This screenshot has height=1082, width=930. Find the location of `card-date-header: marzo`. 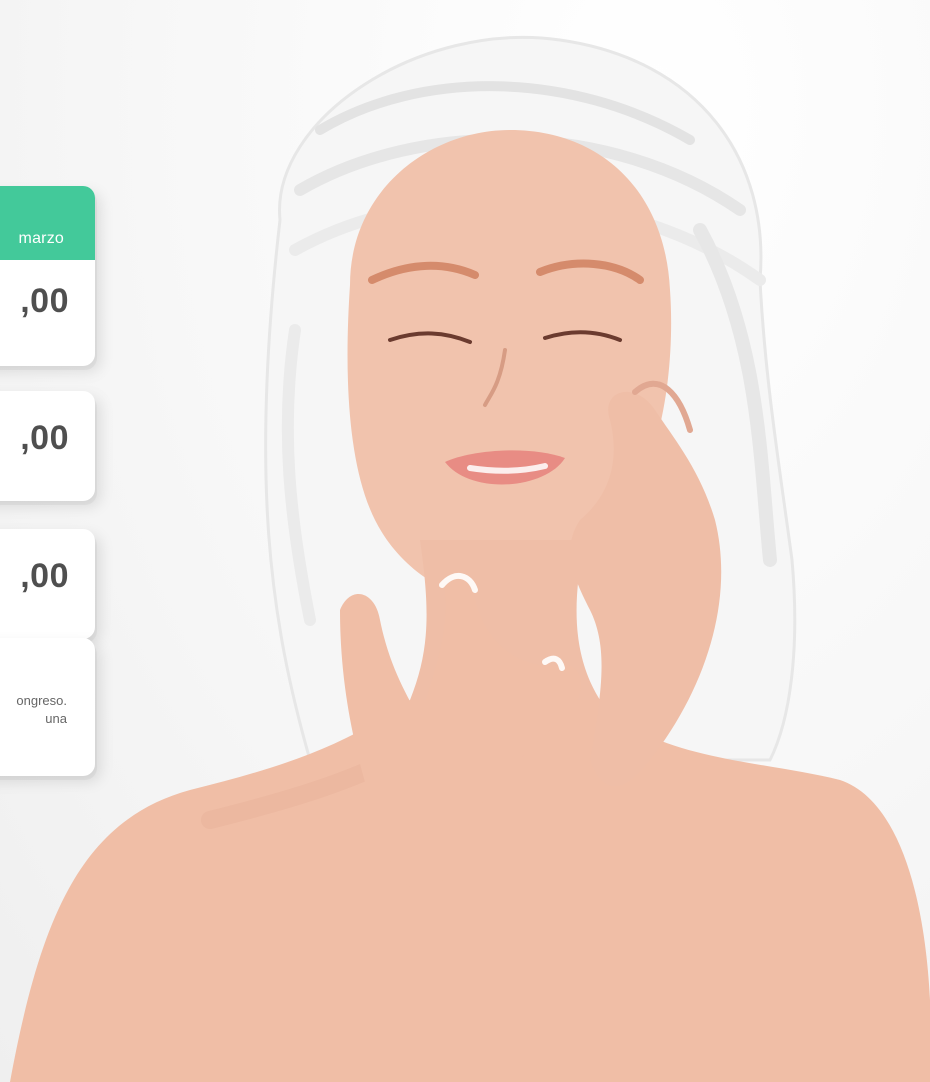

card-date-header: marzo is located at coordinates (47, 223).